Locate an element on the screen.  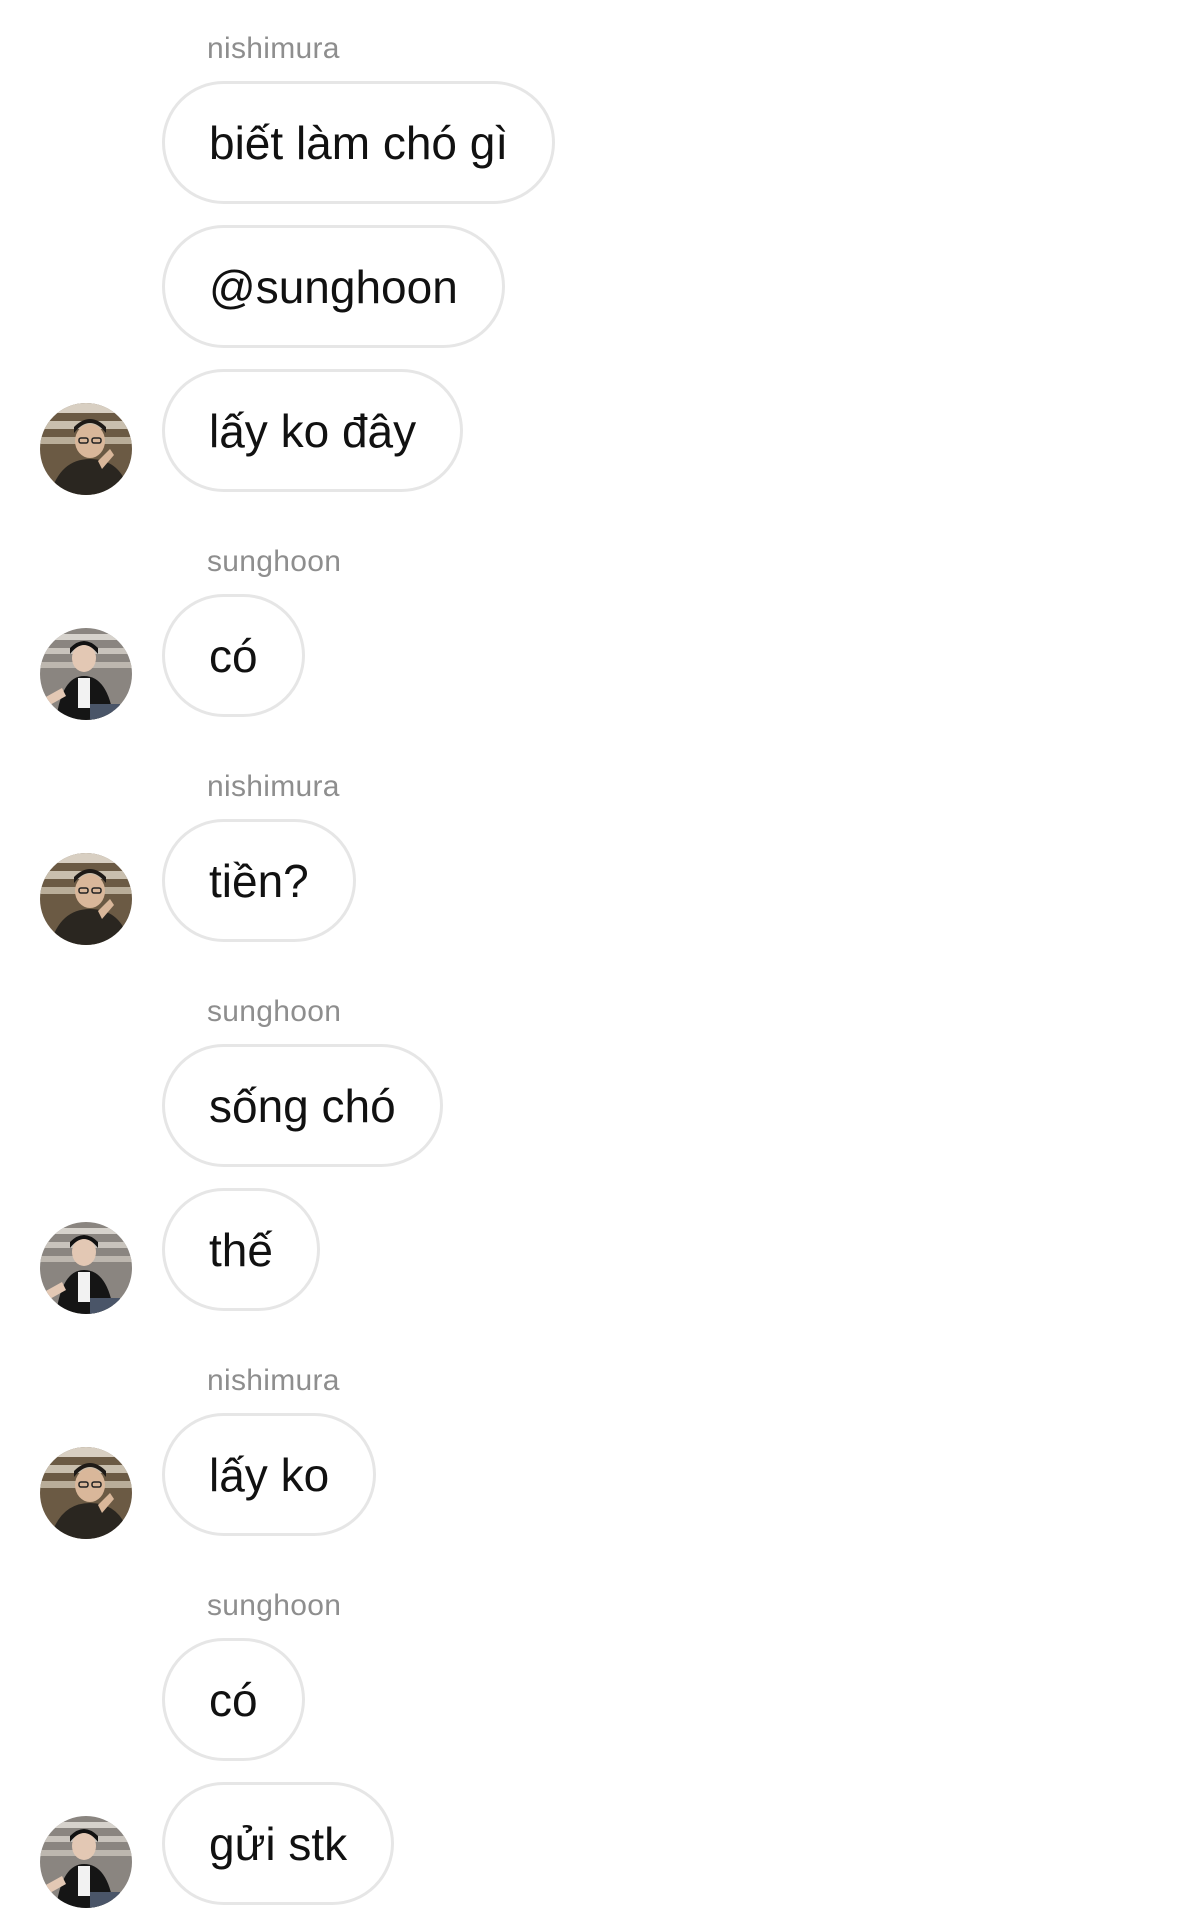
message-bubble: lấy ko đây is located at coordinates (313, 430).